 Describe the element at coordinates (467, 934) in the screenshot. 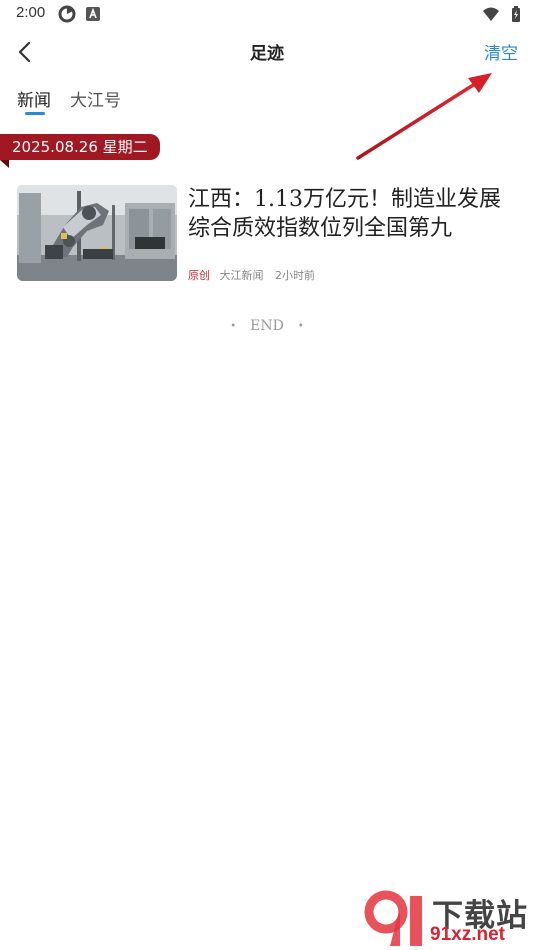

I see `watermark-text-bottom: 91xz.net` at that location.